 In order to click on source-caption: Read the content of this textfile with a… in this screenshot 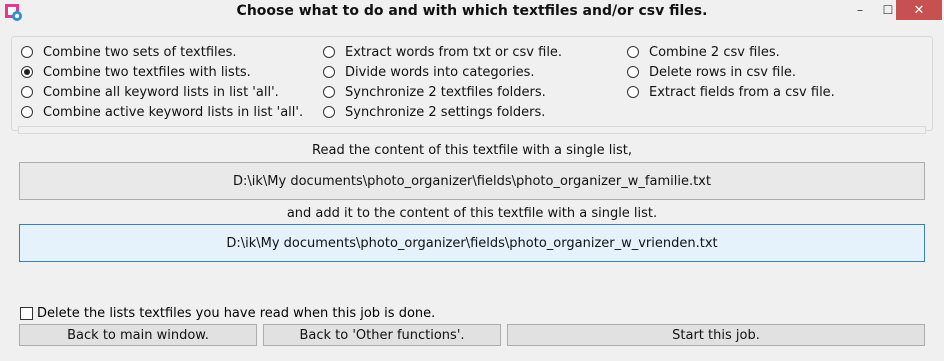, I will do `click(472, 150)`.